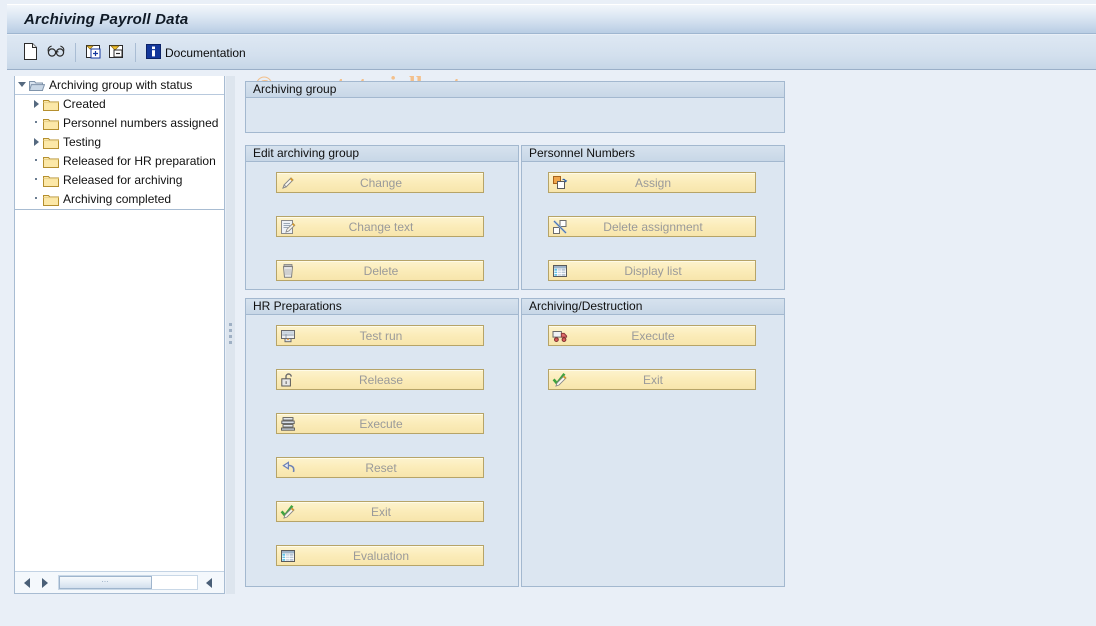 This screenshot has height=626, width=1096. I want to click on splitter-grip, so click(230, 335).